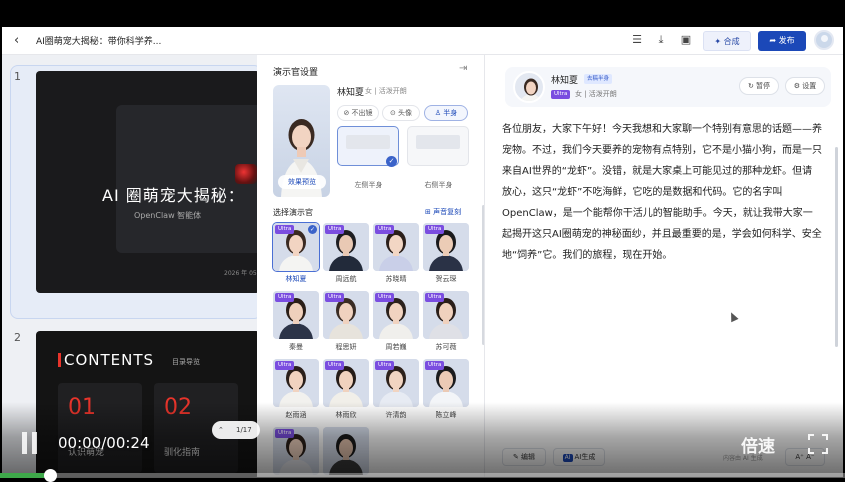  Describe the element at coordinates (752, 86) in the screenshot. I see `refresh-icon: ↻` at that location.